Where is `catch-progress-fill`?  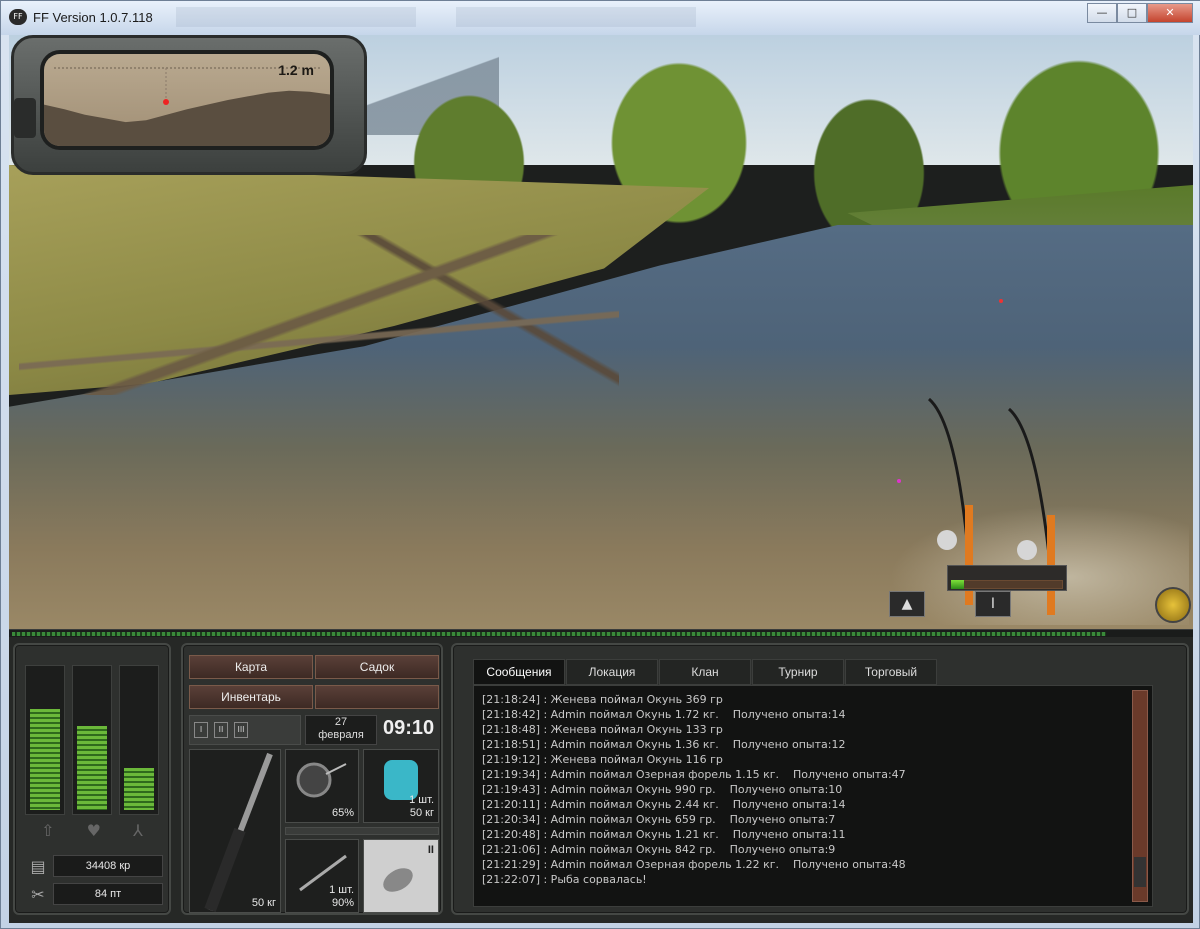 catch-progress-fill is located at coordinates (559, 634).